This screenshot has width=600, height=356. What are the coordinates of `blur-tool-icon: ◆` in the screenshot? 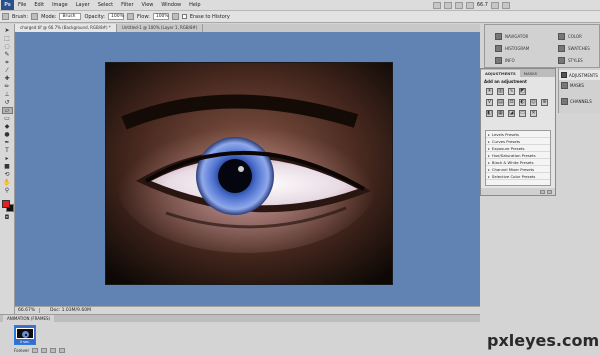 It's located at (7, 126).